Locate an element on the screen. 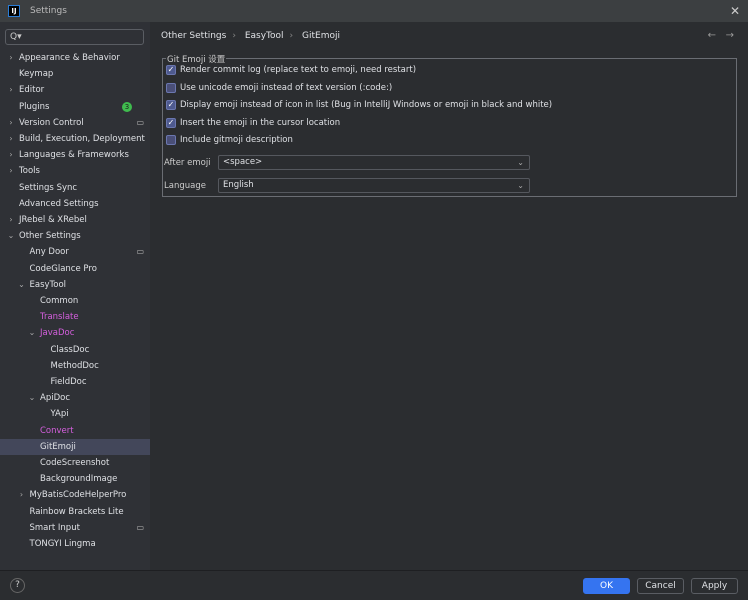  language-row: Language English ⌄ is located at coordinates (347, 185).